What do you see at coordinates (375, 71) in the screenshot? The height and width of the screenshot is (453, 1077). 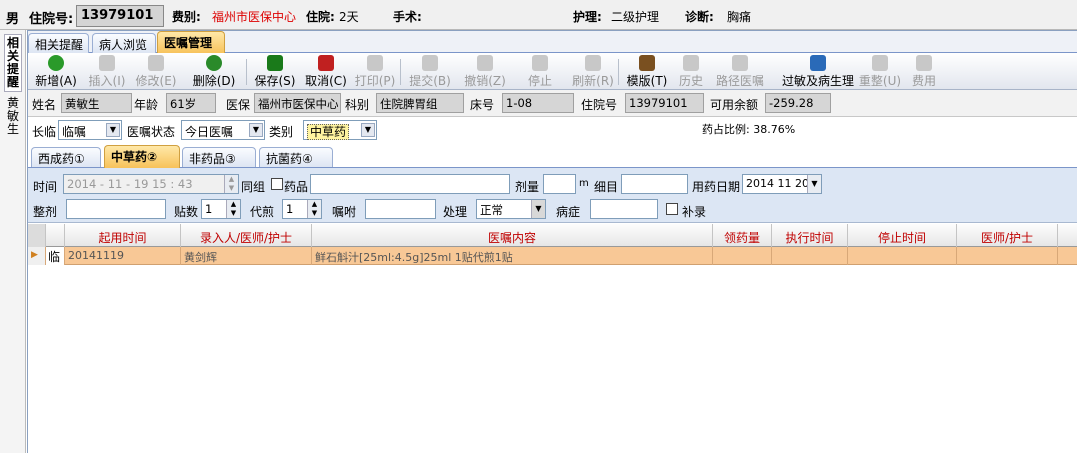 I see `print-button: 打印(P)` at bounding box center [375, 71].